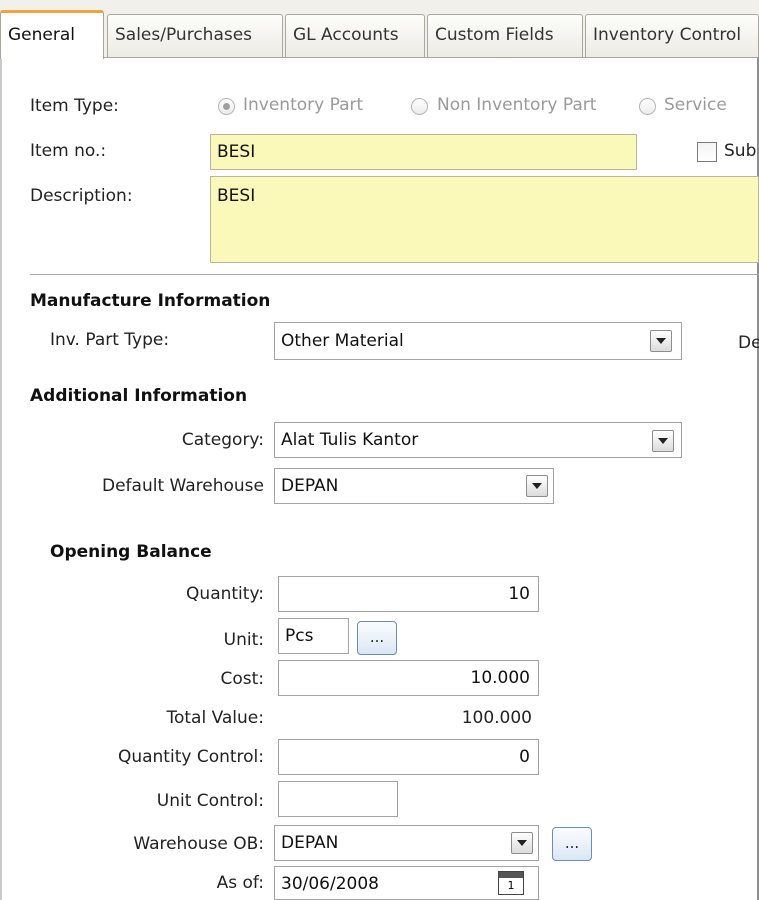 The width and height of the screenshot is (759, 900). I want to click on manufacture-section-title: Manufacture Information, so click(150, 301).